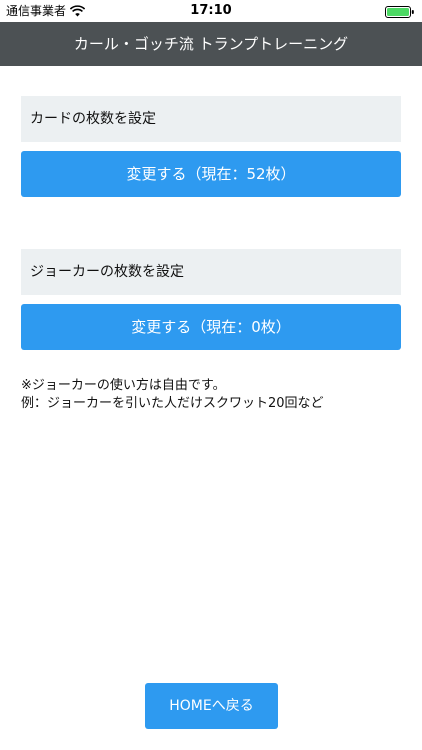 This screenshot has height=750, width=422. What do you see at coordinates (211, 119) in the screenshot?
I see `card-count-label: カードの枚数を設定` at bounding box center [211, 119].